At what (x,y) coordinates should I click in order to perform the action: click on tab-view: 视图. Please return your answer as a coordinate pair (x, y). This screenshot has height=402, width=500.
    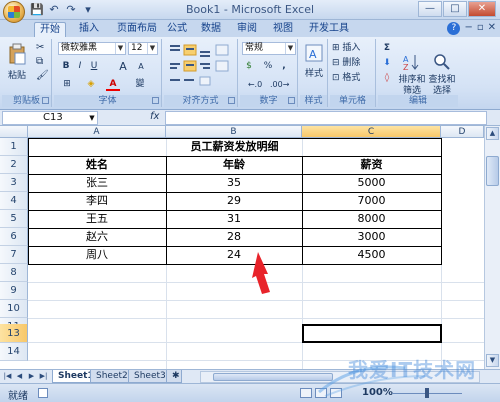
    Looking at the image, I should click on (283, 29).